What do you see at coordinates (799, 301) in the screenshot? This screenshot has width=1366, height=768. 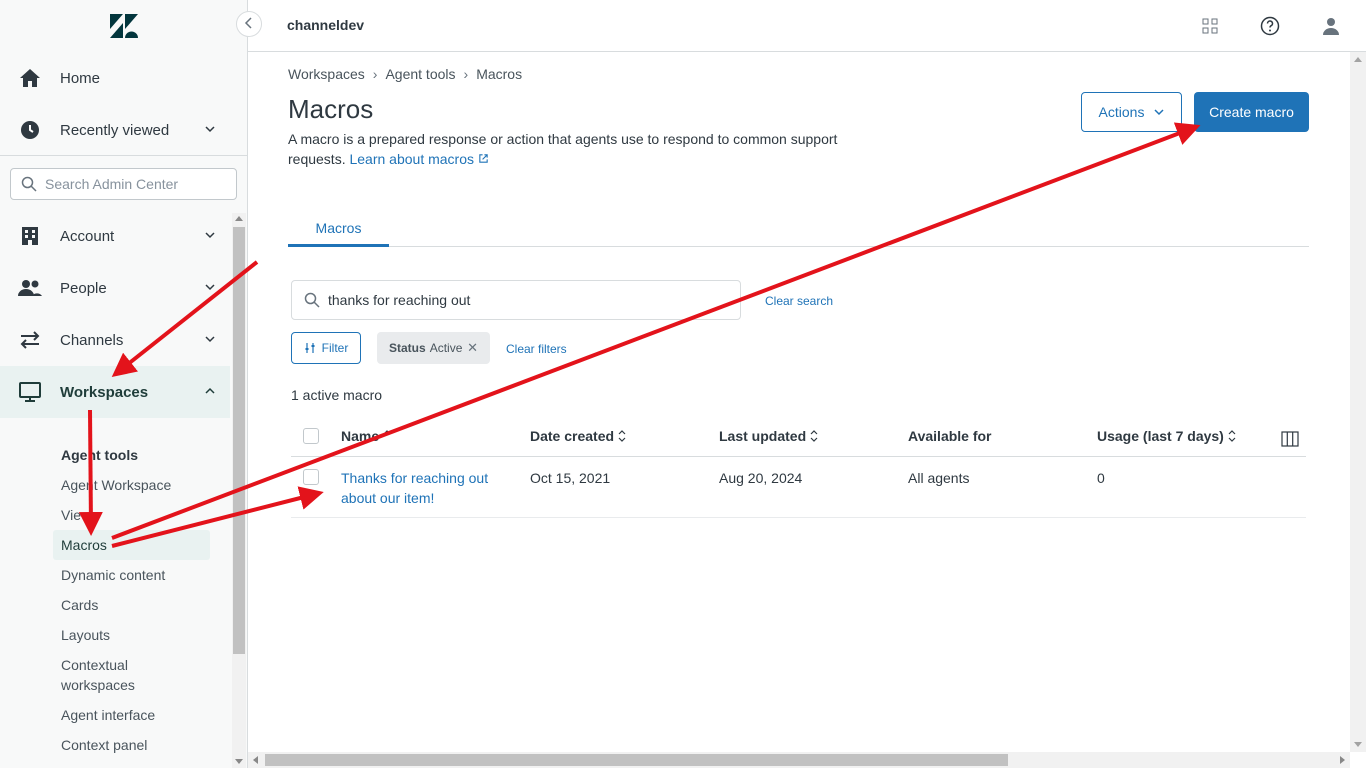 I see `clear-search-link: Clear search` at bounding box center [799, 301].